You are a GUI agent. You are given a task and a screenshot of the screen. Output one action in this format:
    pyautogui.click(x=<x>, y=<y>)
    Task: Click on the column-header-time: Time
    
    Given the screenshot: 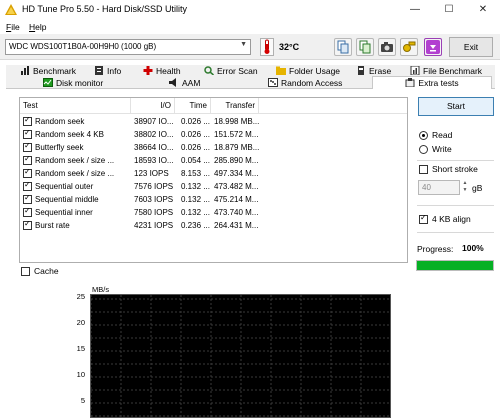 What is the action you would take?
    pyautogui.click(x=193, y=106)
    